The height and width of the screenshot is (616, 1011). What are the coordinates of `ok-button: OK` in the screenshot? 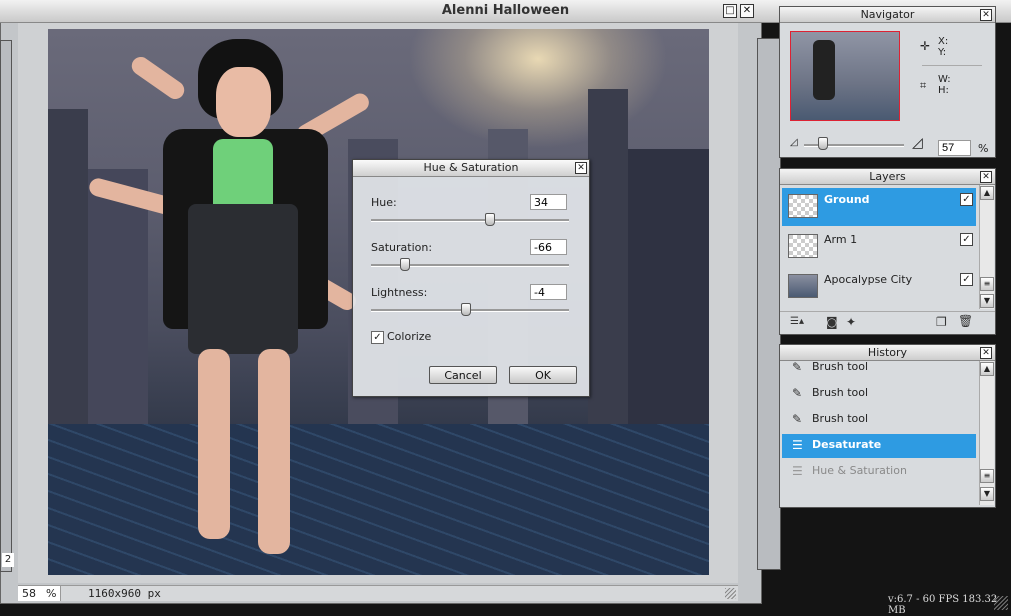 It's located at (543, 375).